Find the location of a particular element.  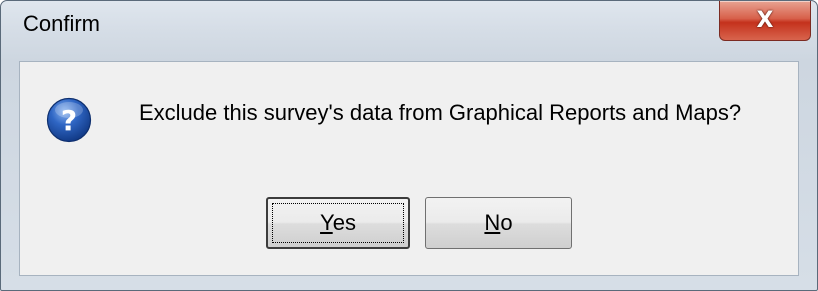

yes-button-label: Yes is located at coordinates (338, 223).